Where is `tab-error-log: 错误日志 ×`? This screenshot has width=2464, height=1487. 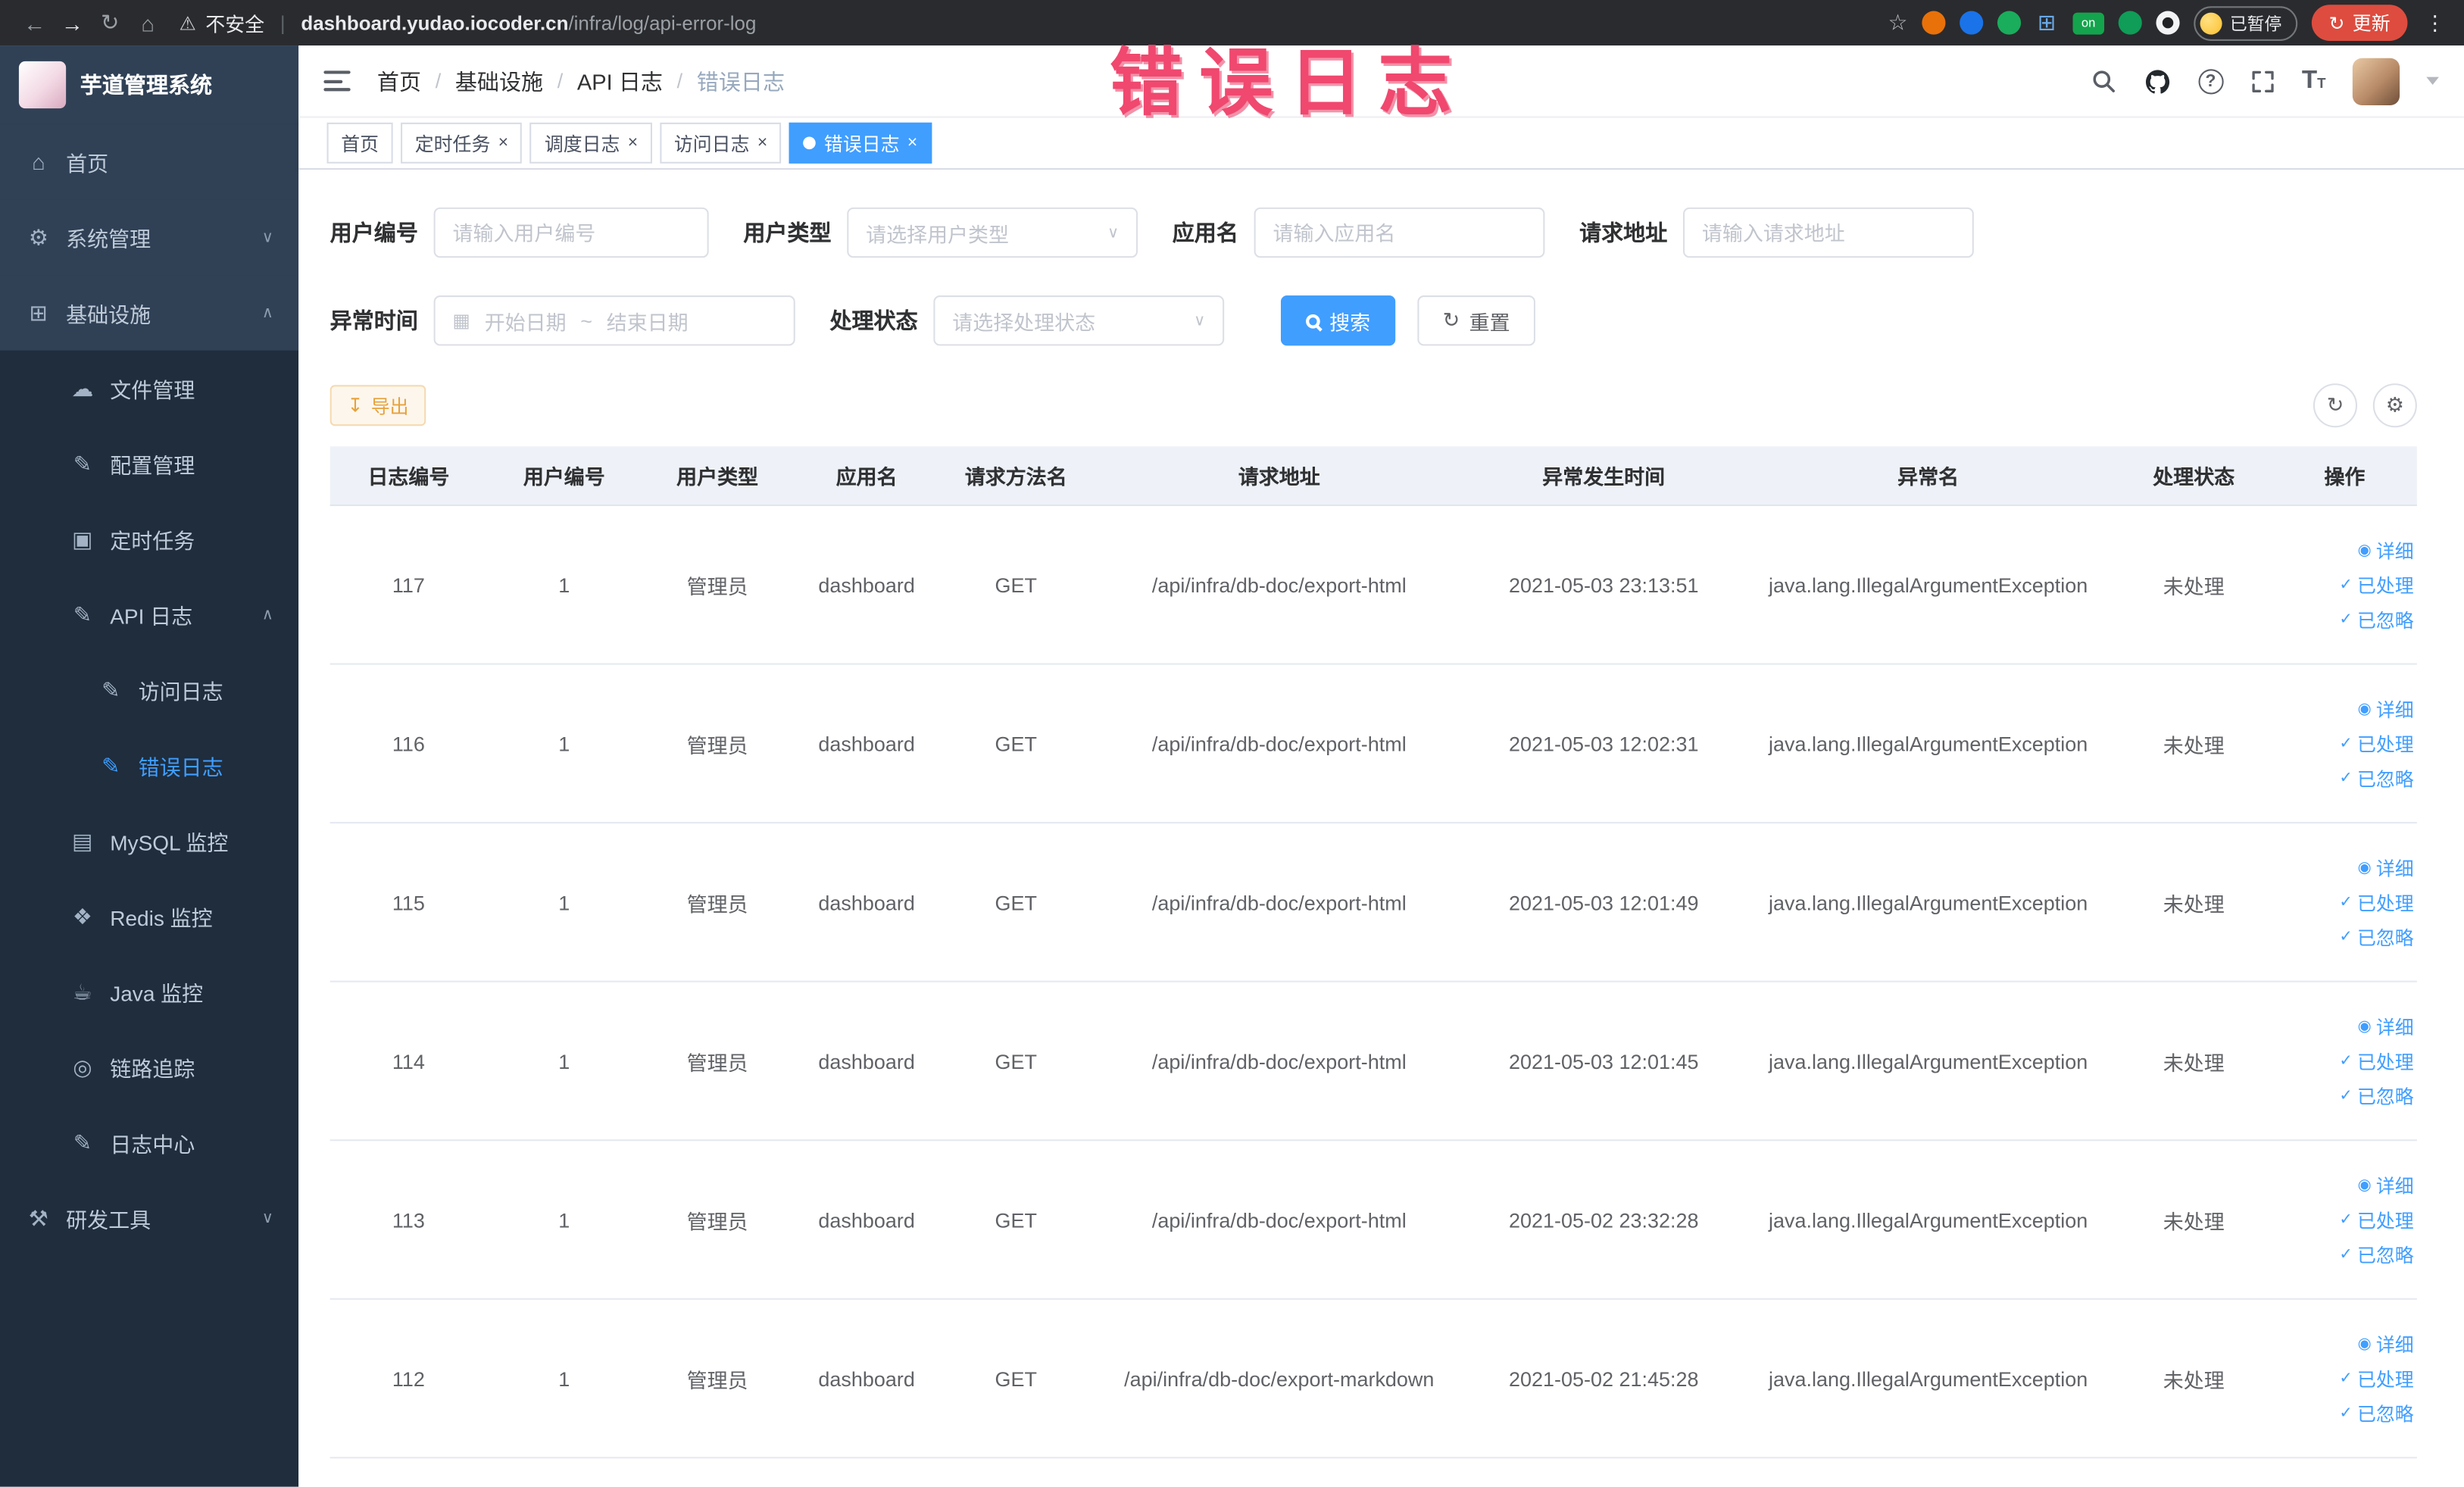 tab-error-log: 错误日志 × is located at coordinates (860, 143).